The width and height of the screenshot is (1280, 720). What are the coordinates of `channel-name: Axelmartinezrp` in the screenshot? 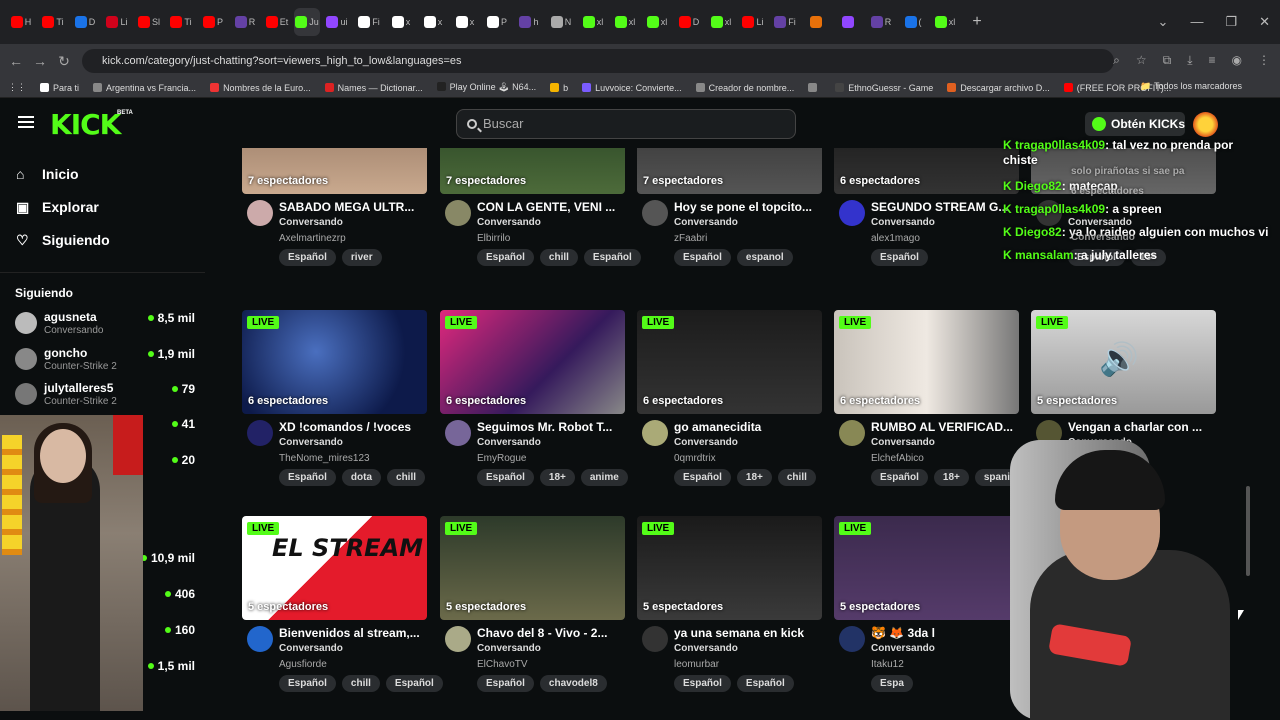 It's located at (312, 238).